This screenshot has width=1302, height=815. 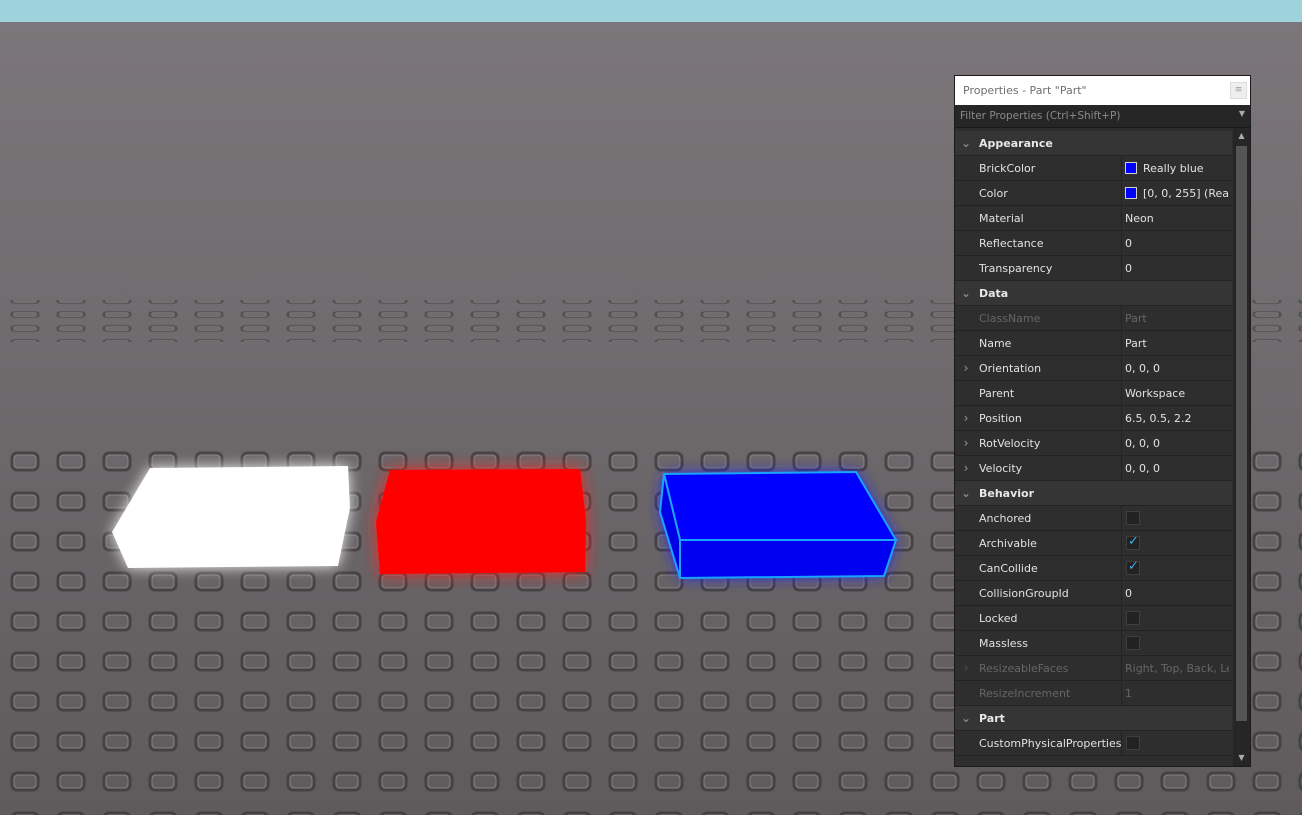 What do you see at coordinates (1133, 518) in the screenshot?
I see `anchored-checkbox` at bounding box center [1133, 518].